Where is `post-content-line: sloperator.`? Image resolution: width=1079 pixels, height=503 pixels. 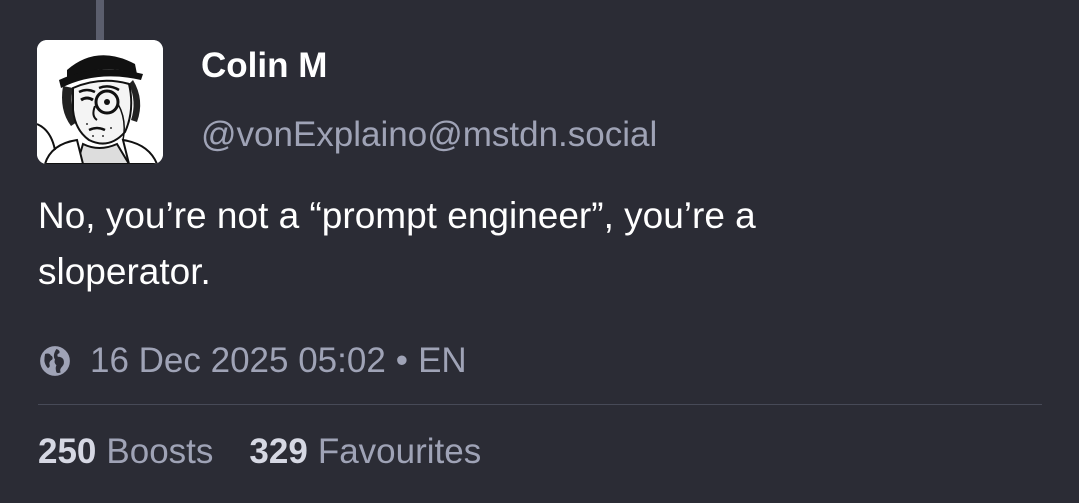
post-content-line: sloperator. is located at coordinates (124, 271).